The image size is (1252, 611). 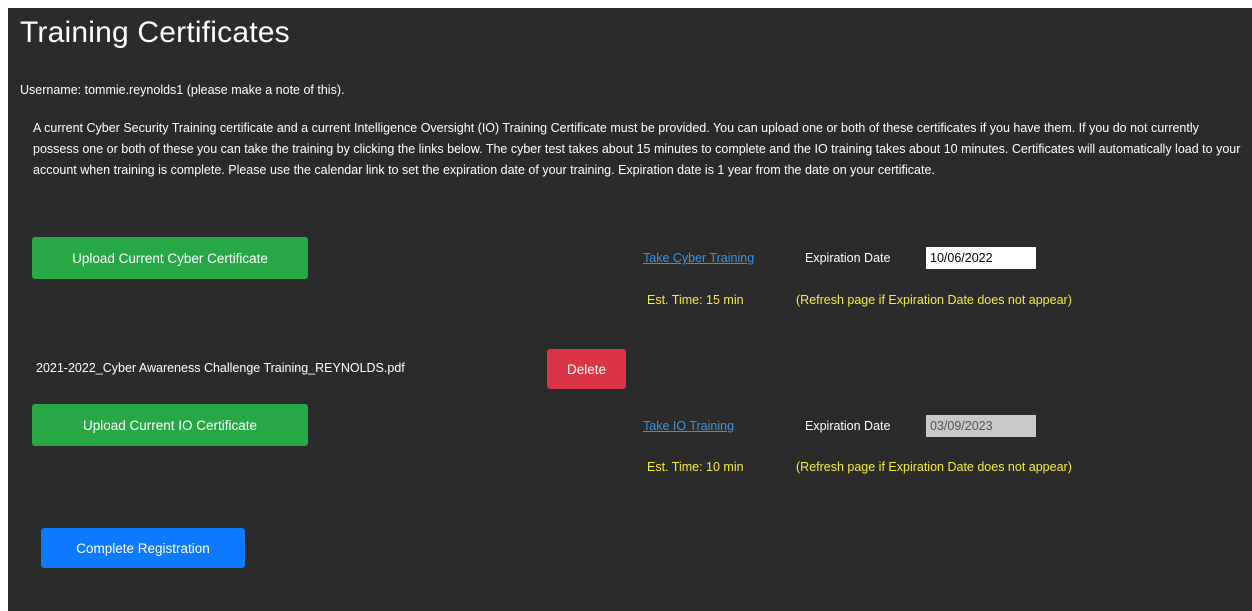 What do you see at coordinates (848, 258) in the screenshot?
I see `cyber-expiration-label: Expiration Date` at bounding box center [848, 258].